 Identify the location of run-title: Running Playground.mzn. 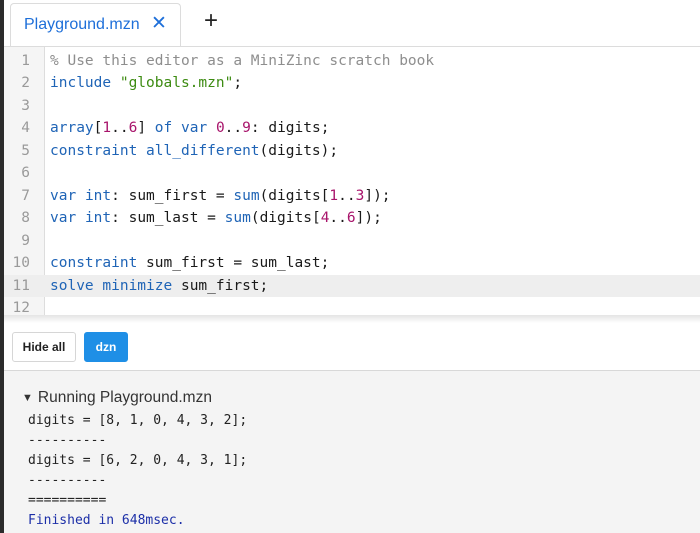
(124, 397).